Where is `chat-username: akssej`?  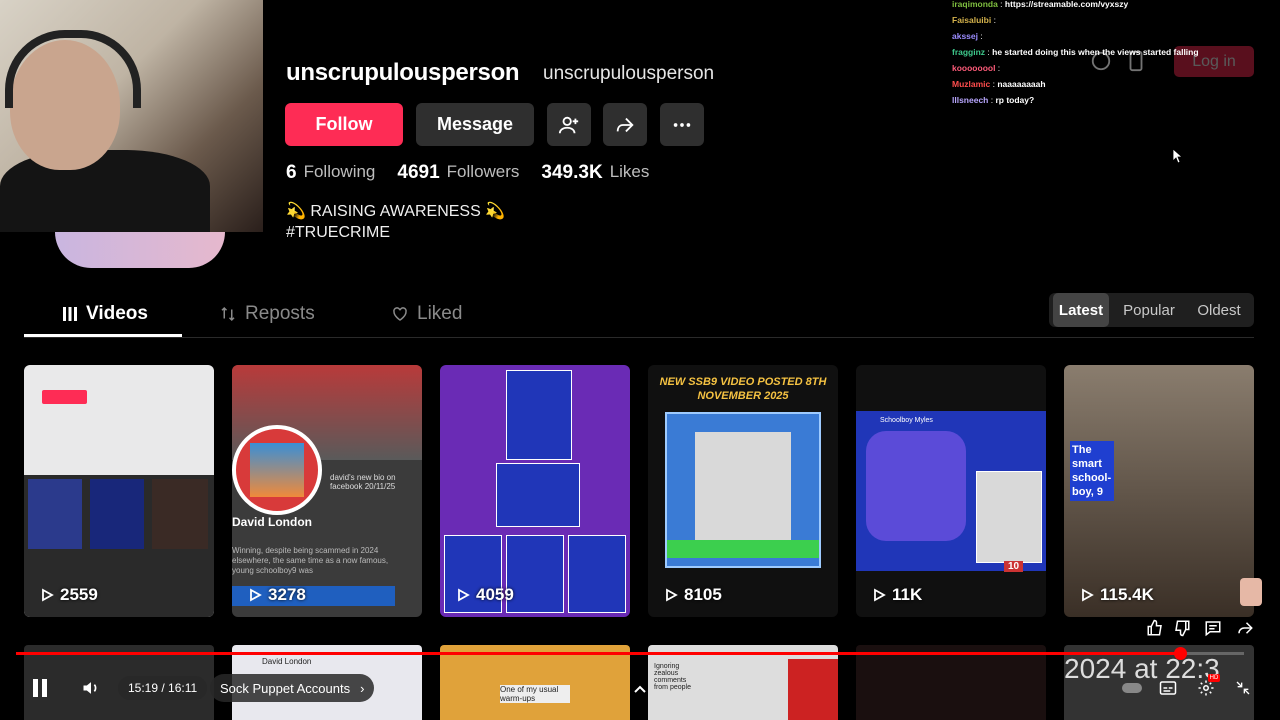
chat-username: akssej is located at coordinates (965, 36).